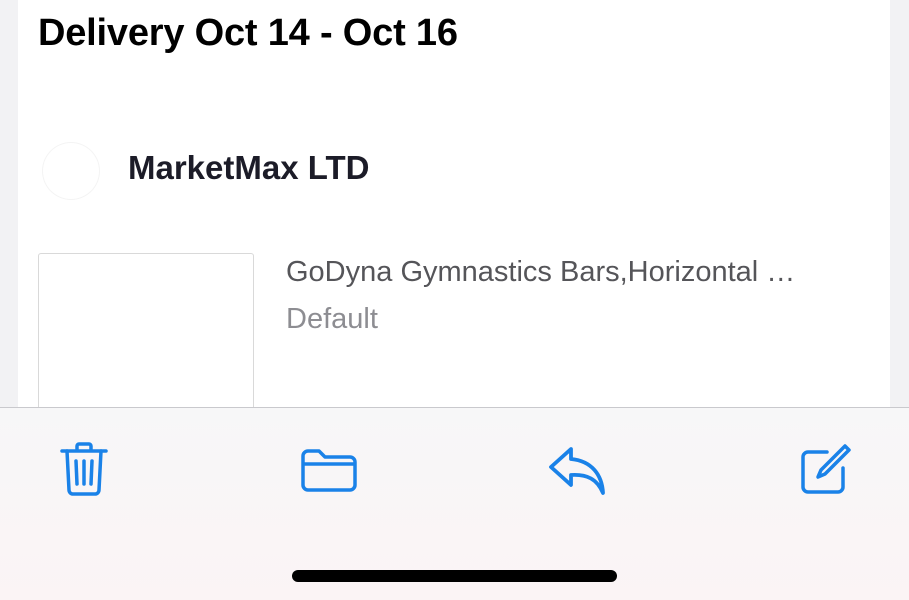 This screenshot has width=909, height=600. I want to click on compose-icon, so click(826, 469).